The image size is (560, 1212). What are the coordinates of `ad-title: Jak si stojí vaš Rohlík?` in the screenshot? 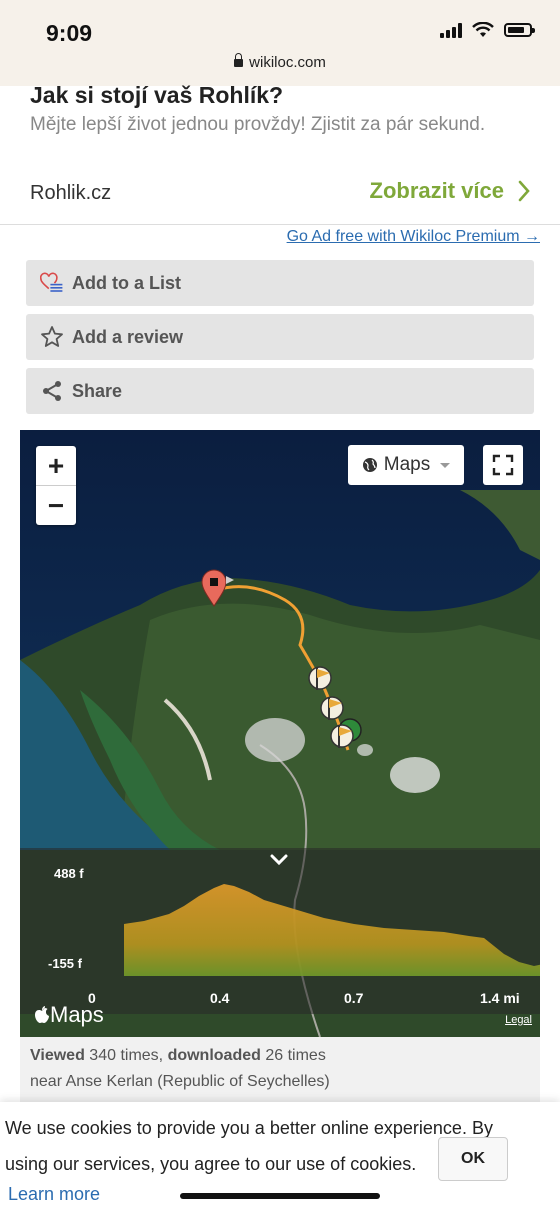 It's located at (157, 95).